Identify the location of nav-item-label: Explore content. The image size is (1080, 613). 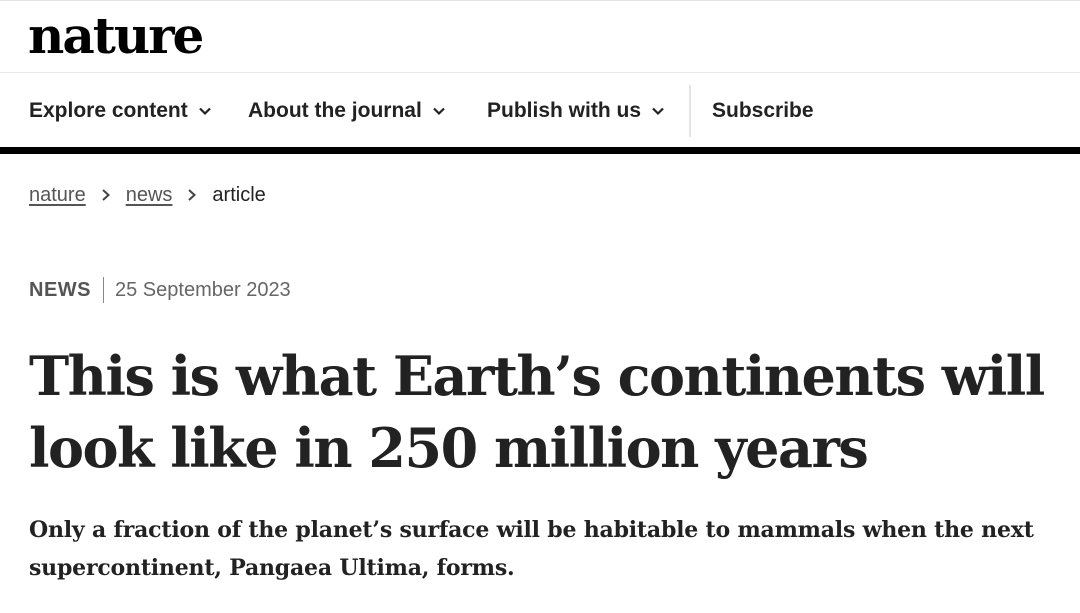
(108, 110).